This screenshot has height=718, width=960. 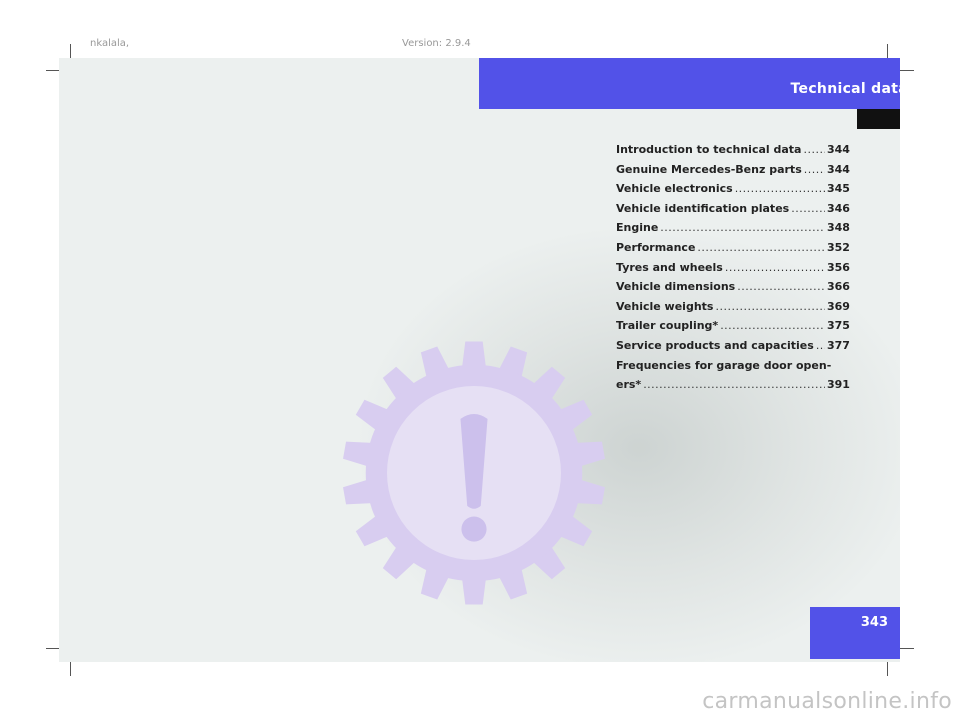 What do you see at coordinates (474, 529) in the screenshot?
I see `exclamation-dot` at bounding box center [474, 529].